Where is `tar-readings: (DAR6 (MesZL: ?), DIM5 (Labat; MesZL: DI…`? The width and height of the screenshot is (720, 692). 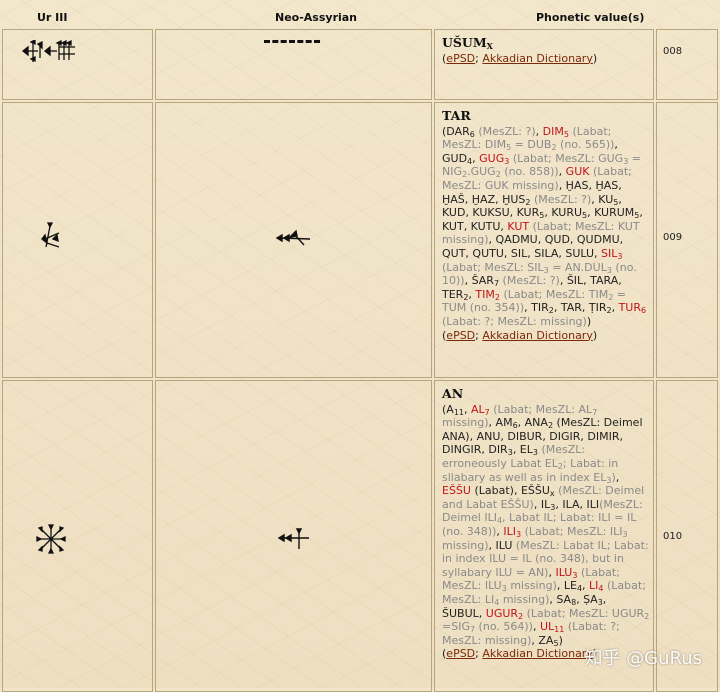 tar-readings: (DAR6 (MesZL: ?), DIM5 (Labat; MesZL: DI… is located at coordinates (544, 226).